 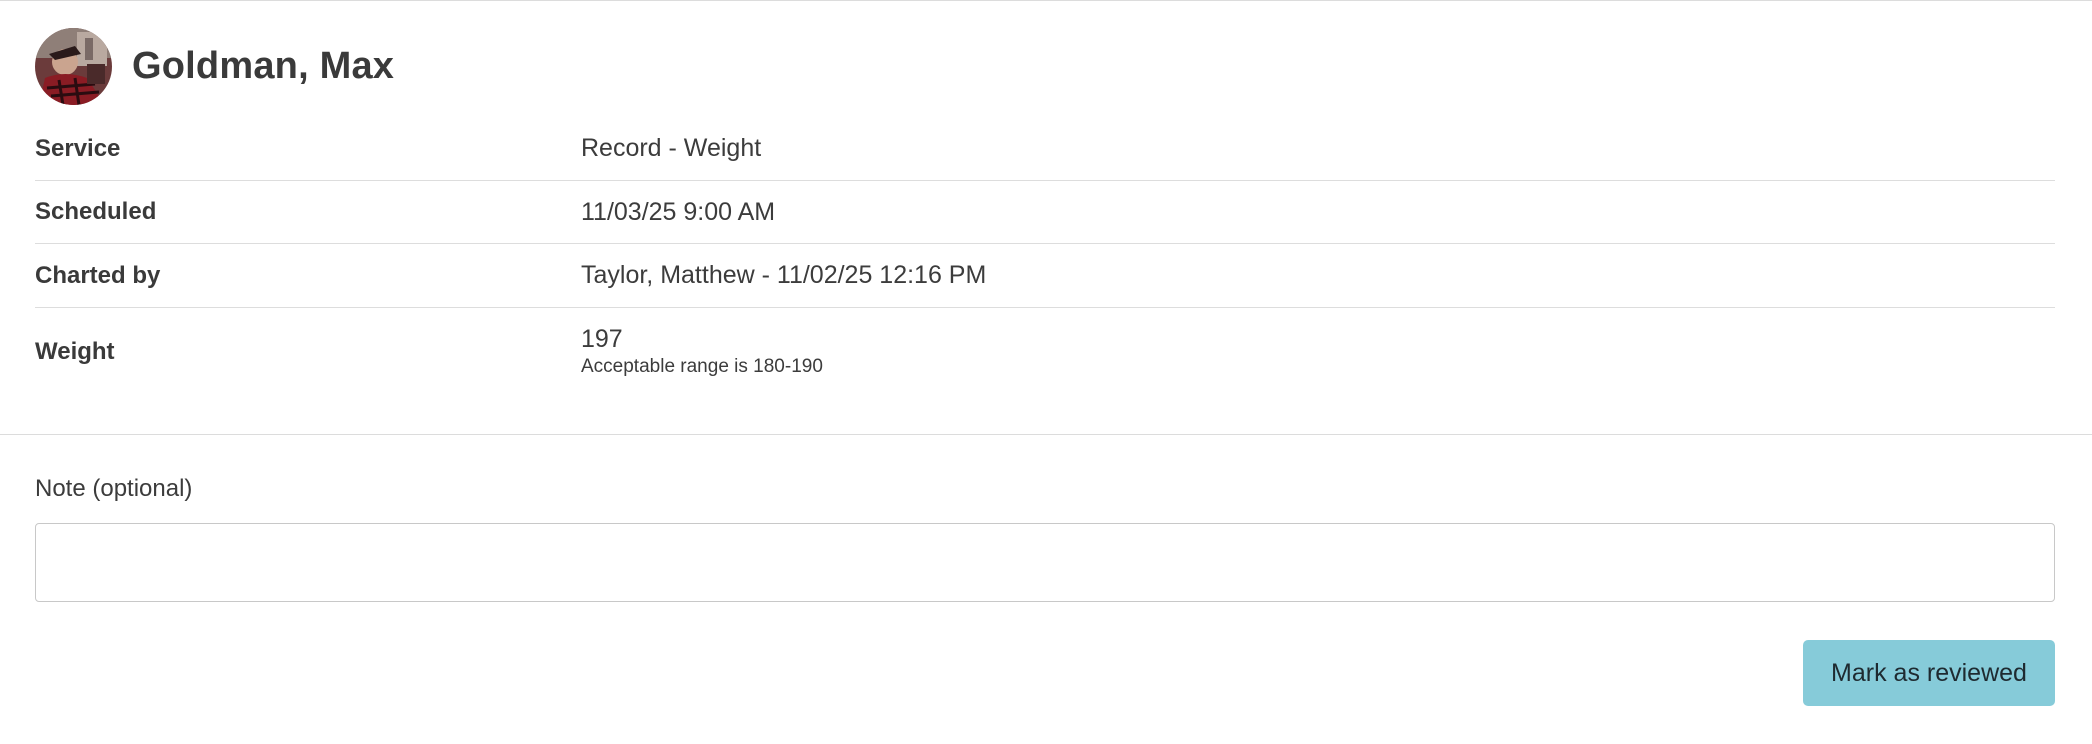 I want to click on detail-value: Record - Weight, so click(x=671, y=148).